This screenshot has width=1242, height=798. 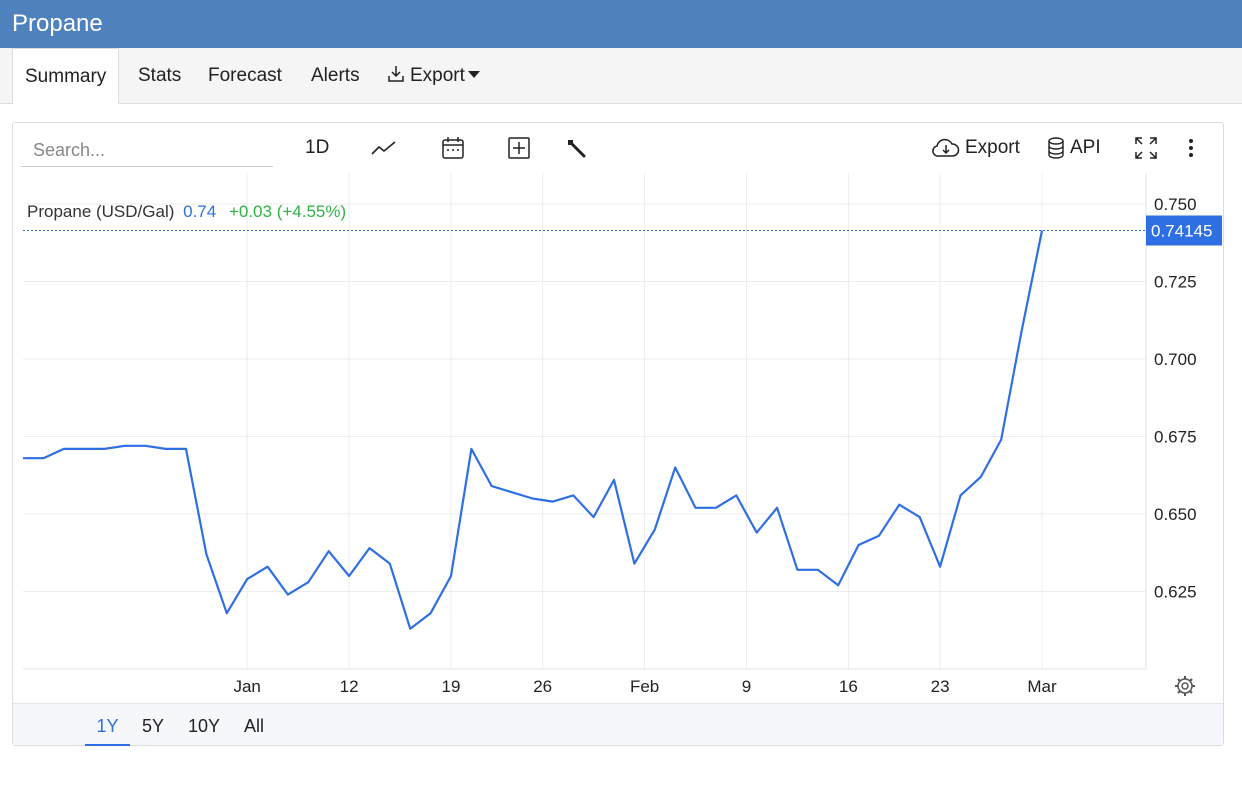 What do you see at coordinates (621, 76) in the screenshot?
I see `tab-bar: Summary Stats Forecast Alerts Export` at bounding box center [621, 76].